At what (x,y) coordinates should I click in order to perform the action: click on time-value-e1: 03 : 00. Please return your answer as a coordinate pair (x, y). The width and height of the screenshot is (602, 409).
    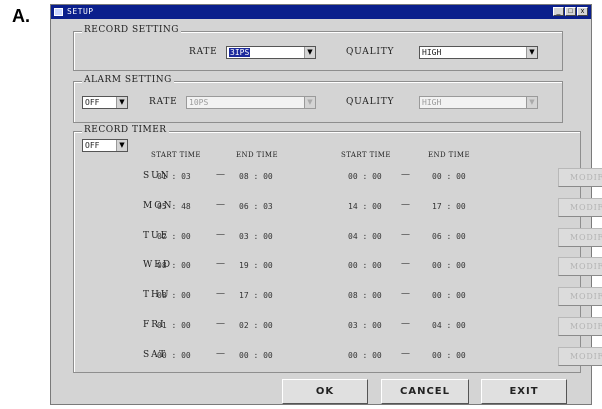
    Looking at the image, I should click on (256, 236).